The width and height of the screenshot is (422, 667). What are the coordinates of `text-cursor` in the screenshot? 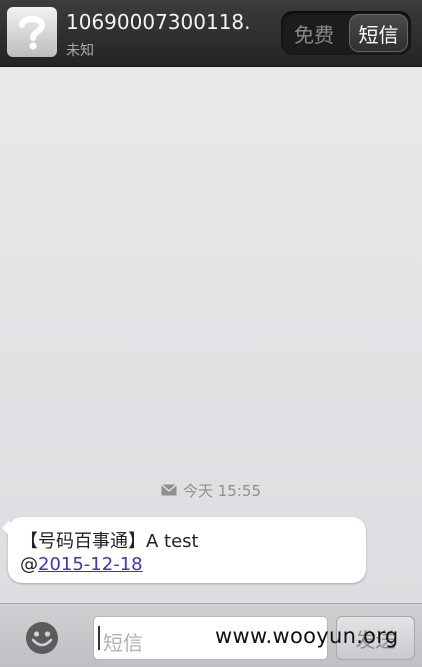 It's located at (99, 638).